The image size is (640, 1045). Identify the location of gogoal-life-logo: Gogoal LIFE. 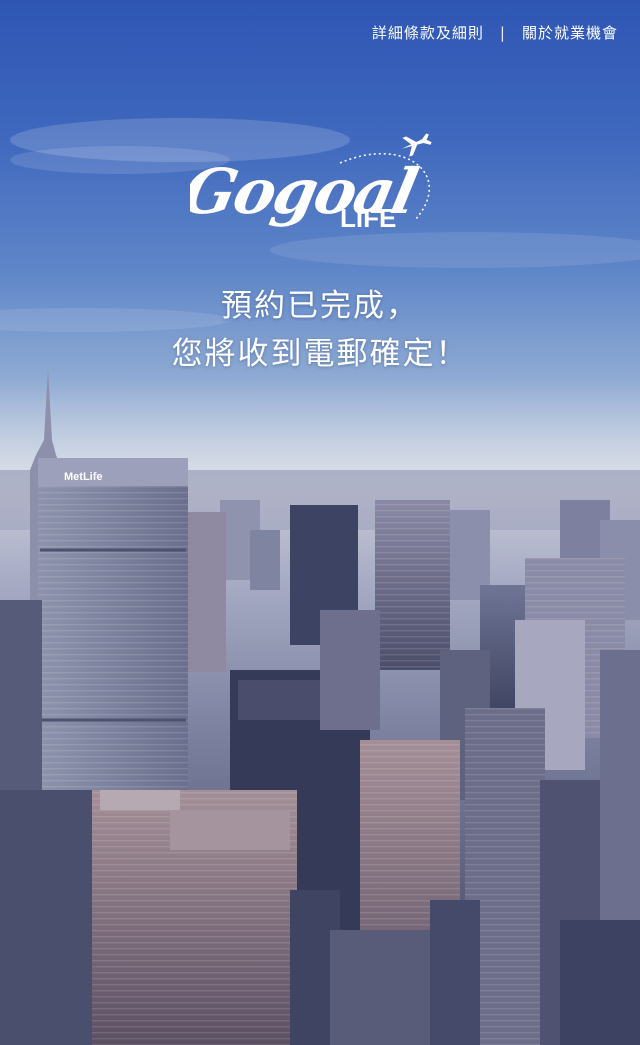
(313, 190).